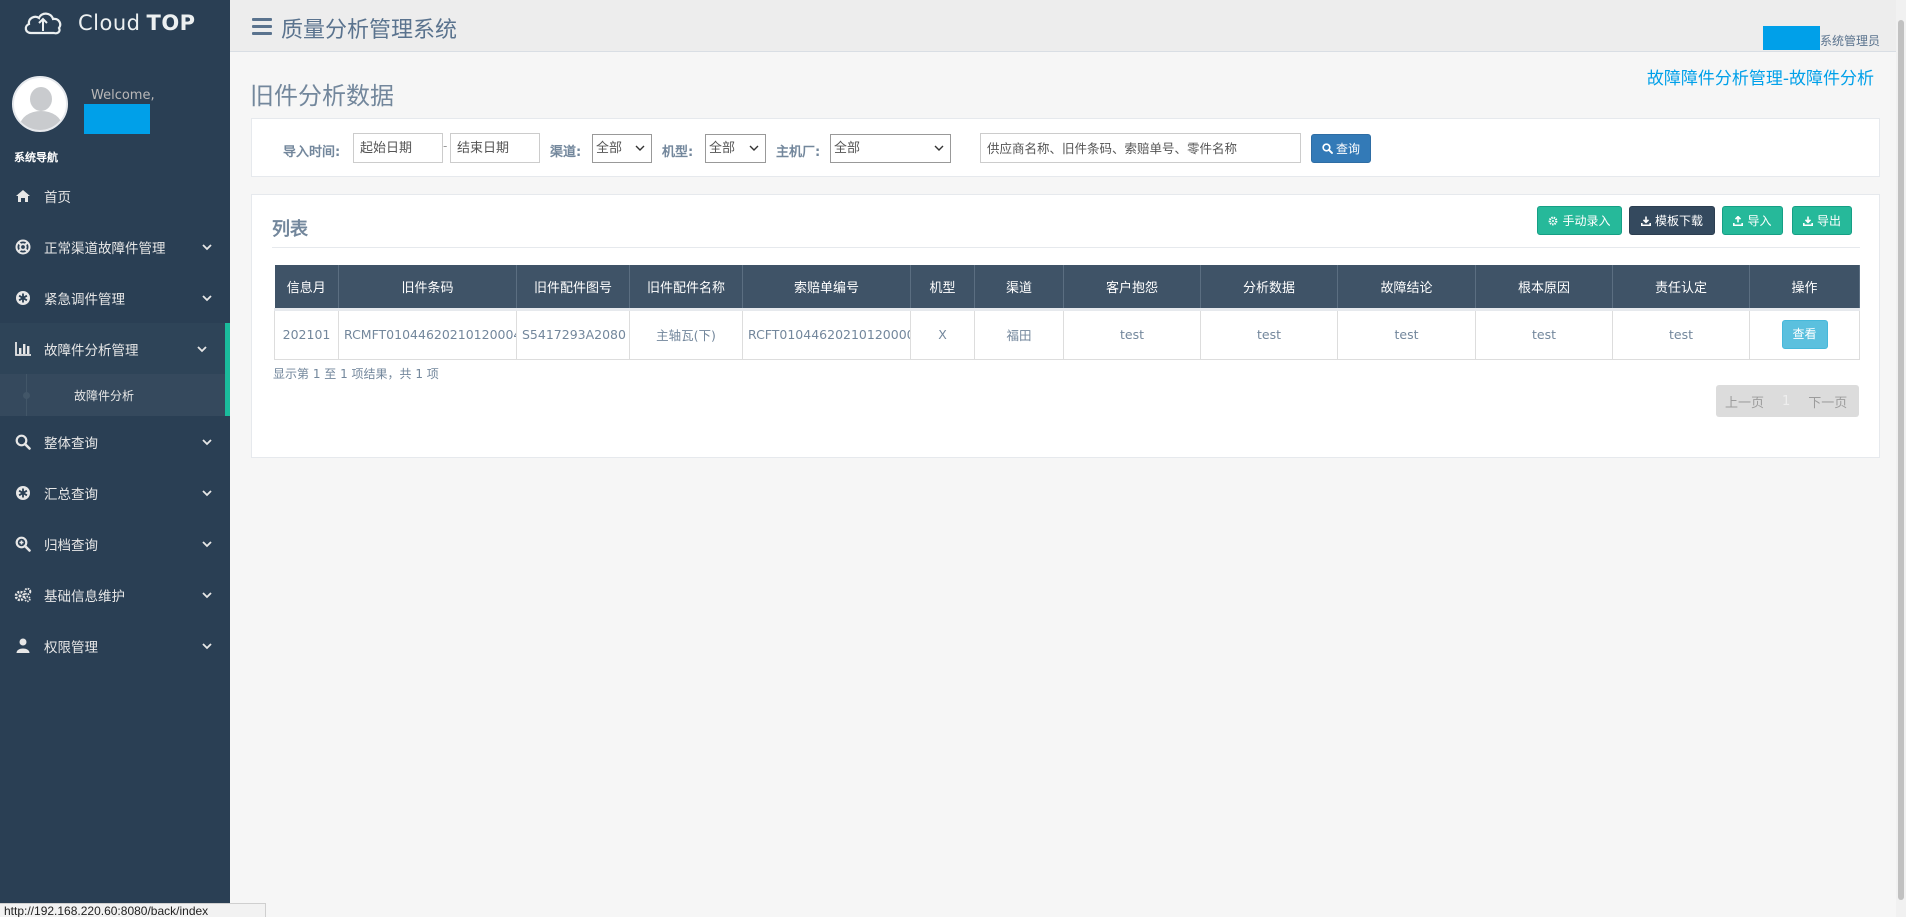 The height and width of the screenshot is (917, 1906). Describe the element at coordinates (23, 247) in the screenshot. I see `lifebuoy-icon` at that location.